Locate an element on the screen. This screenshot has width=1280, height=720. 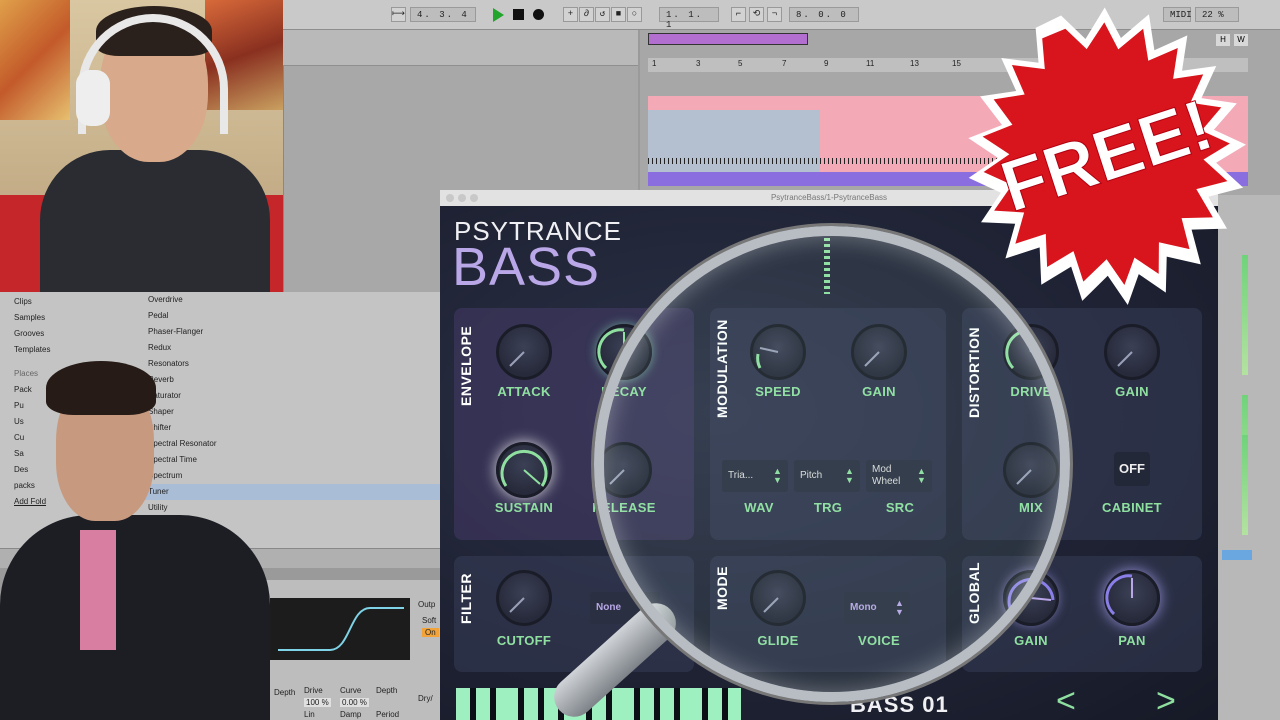
device-label: Soft is located at coordinates (429, 620).